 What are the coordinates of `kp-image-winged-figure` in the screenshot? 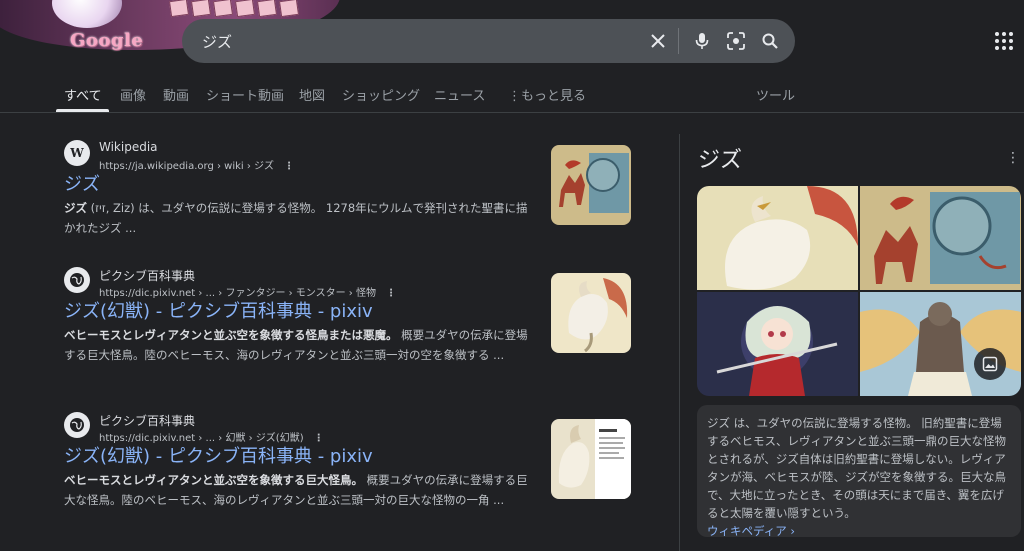 It's located at (940, 344).